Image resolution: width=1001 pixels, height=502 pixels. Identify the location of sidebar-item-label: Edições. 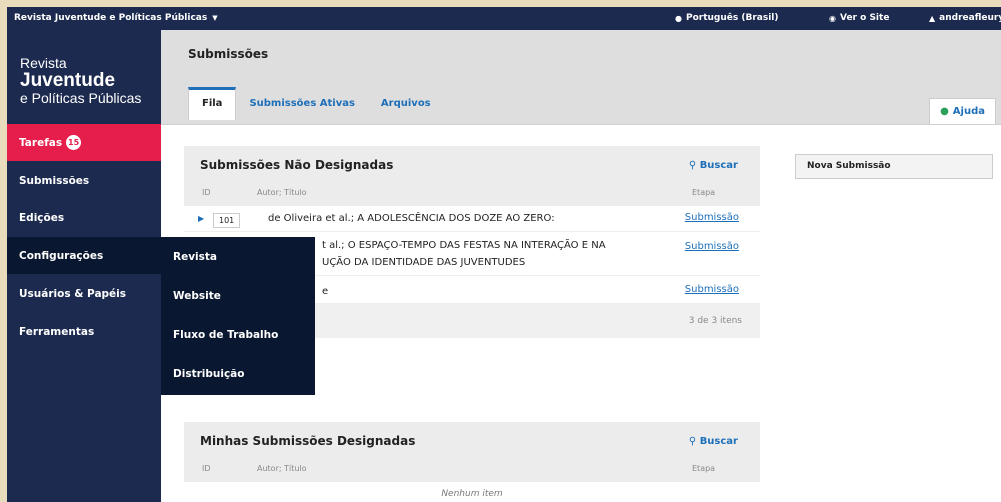
(42, 217).